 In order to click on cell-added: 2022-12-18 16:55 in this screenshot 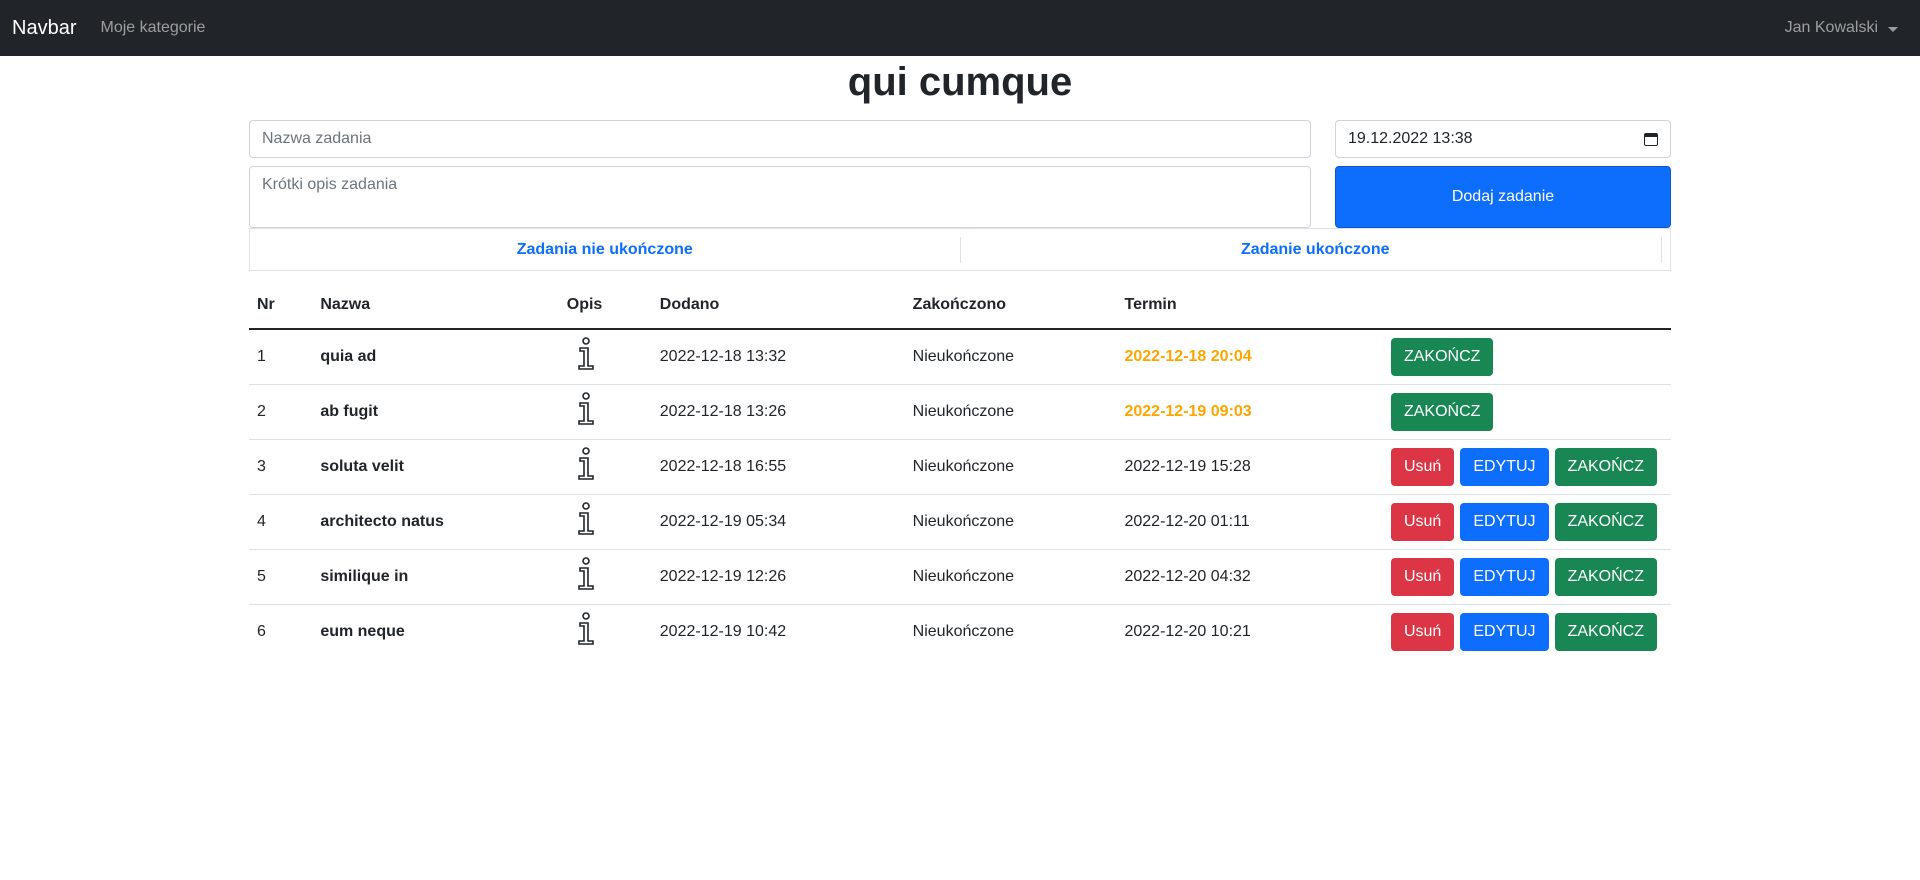, I will do `click(778, 467)`.